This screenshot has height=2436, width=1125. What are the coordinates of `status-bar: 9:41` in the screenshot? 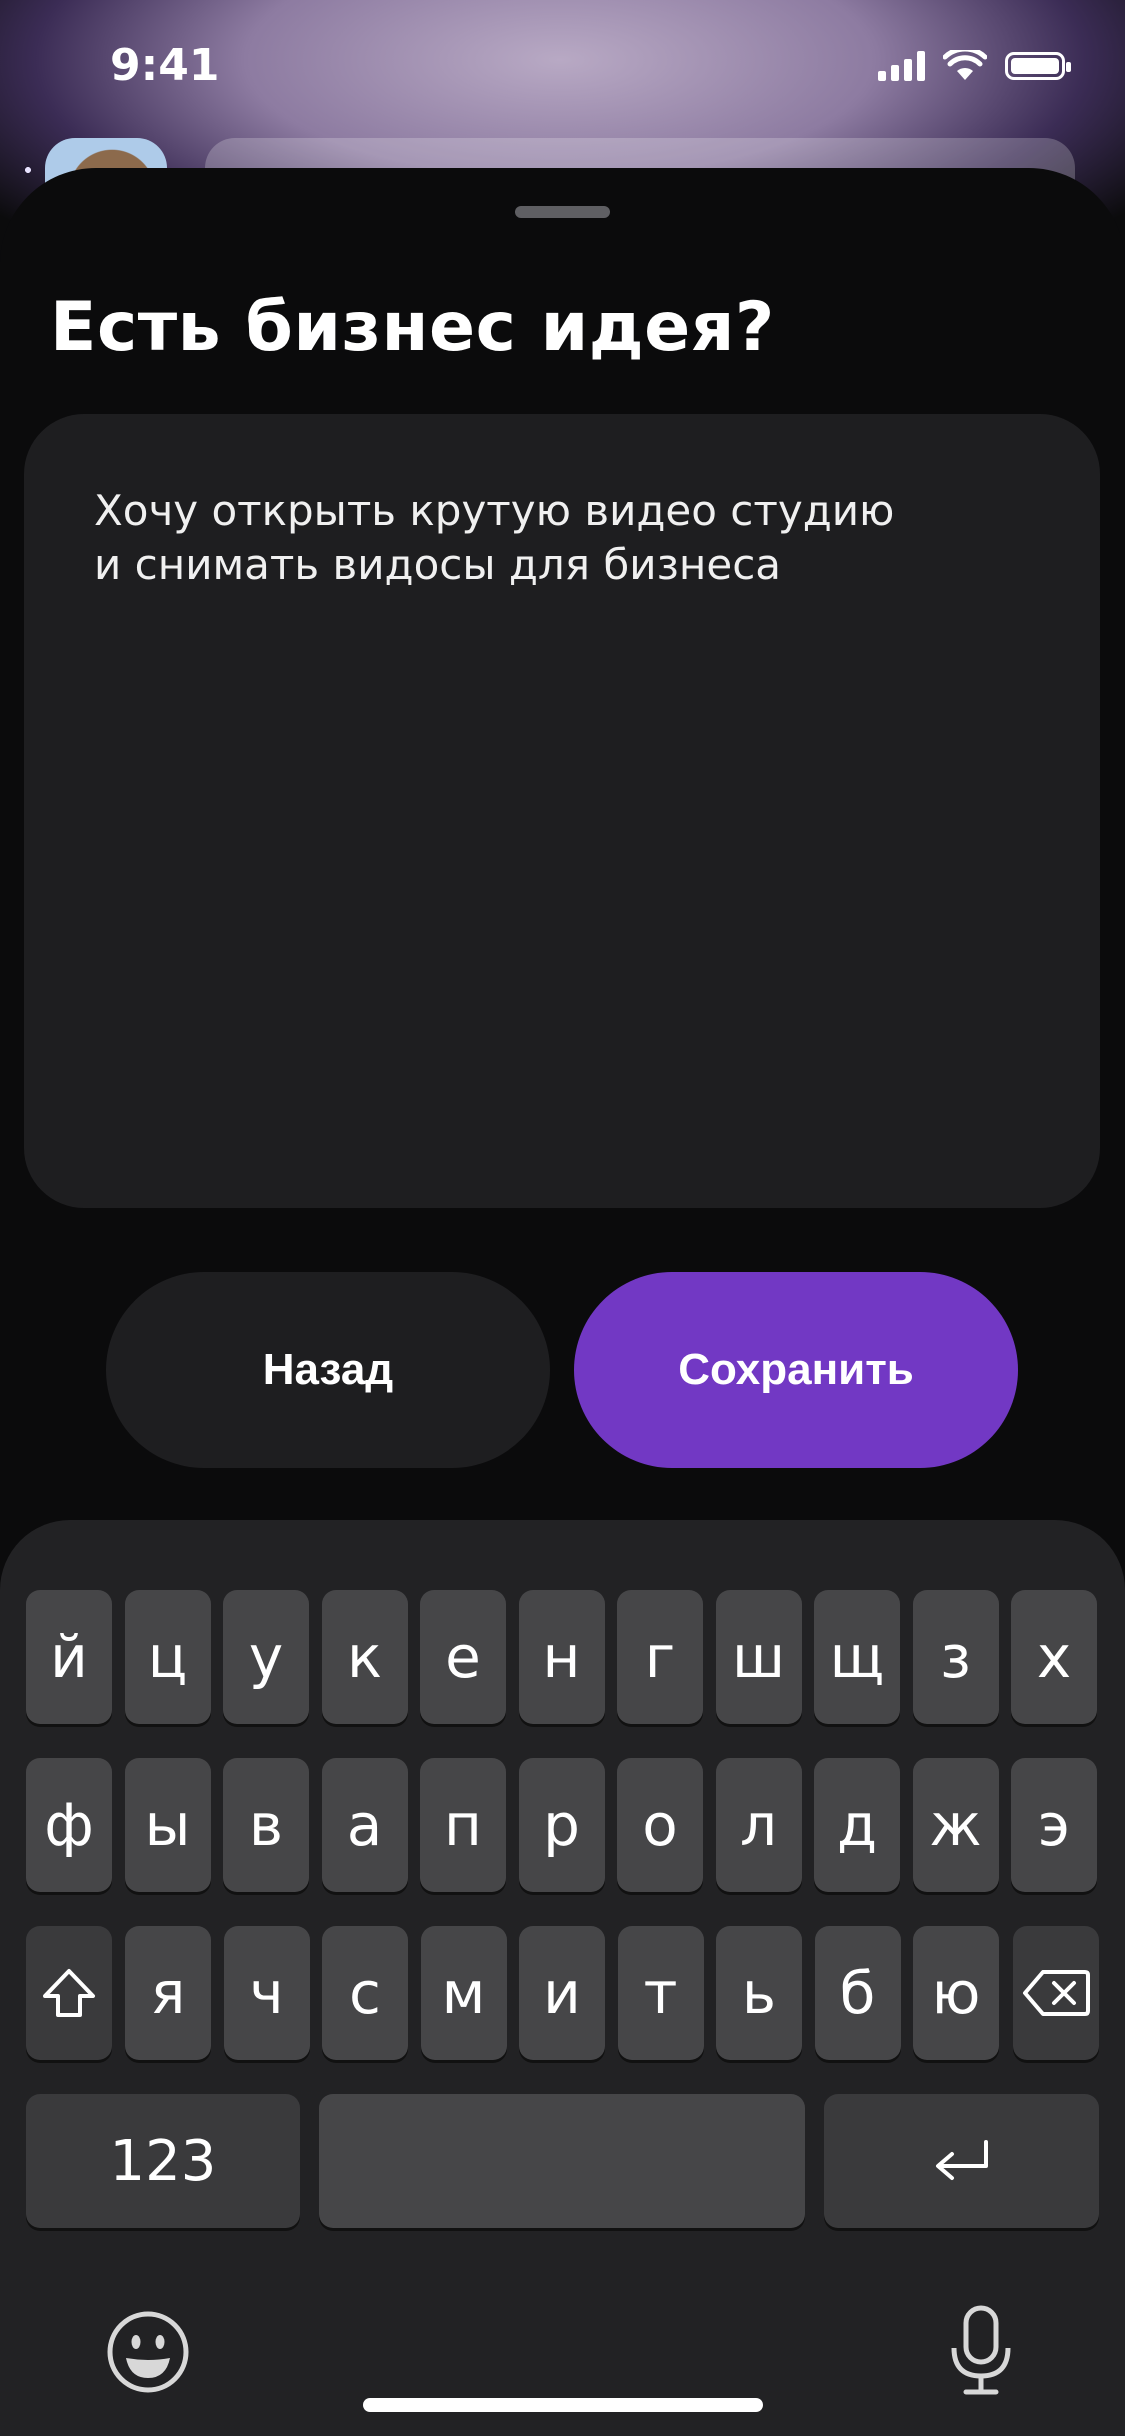 It's located at (562, 70).